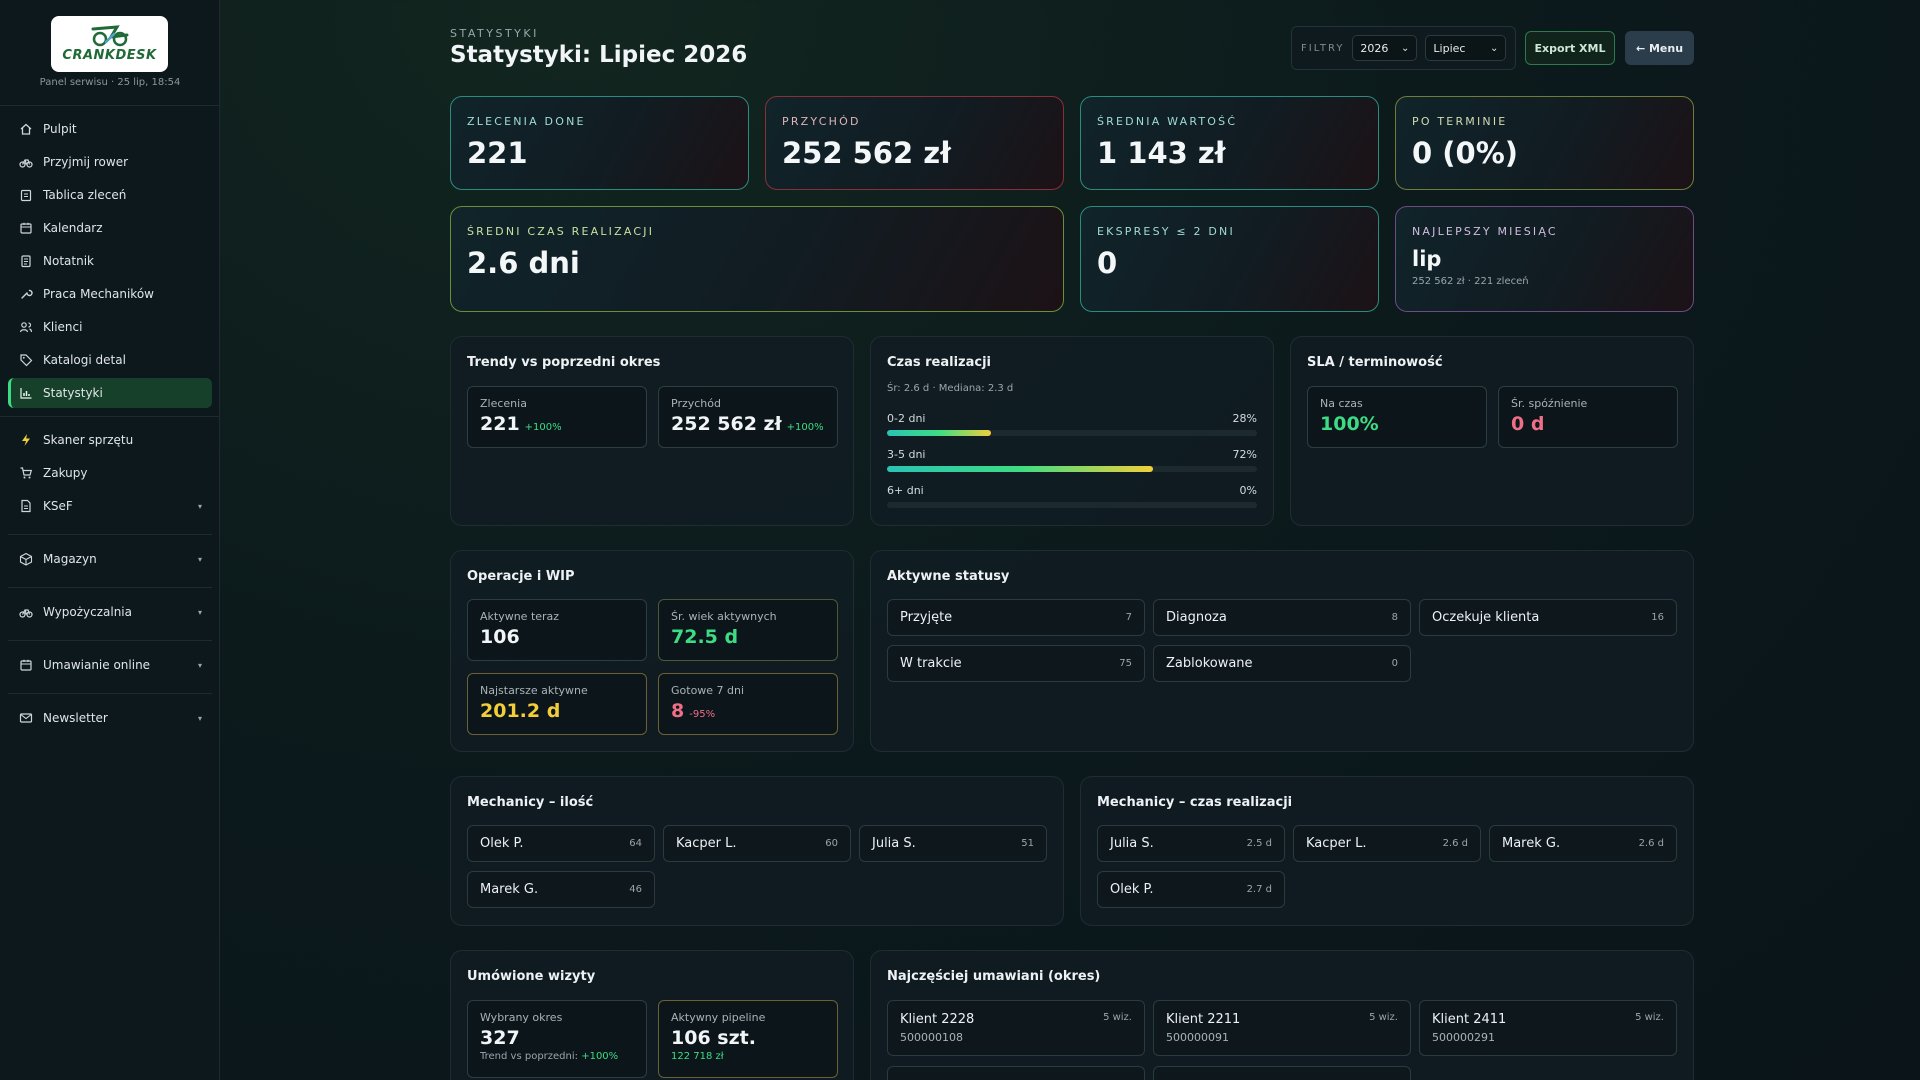 The image size is (1920, 1080). I want to click on sidebar-item-notatnik: Notatnik, so click(110, 261).